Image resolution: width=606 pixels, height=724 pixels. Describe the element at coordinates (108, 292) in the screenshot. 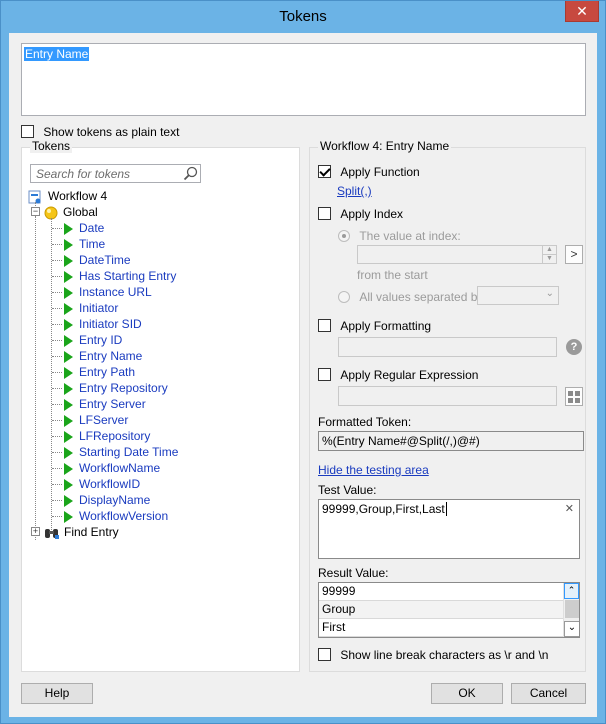

I see `token-item: Instance URL` at that location.